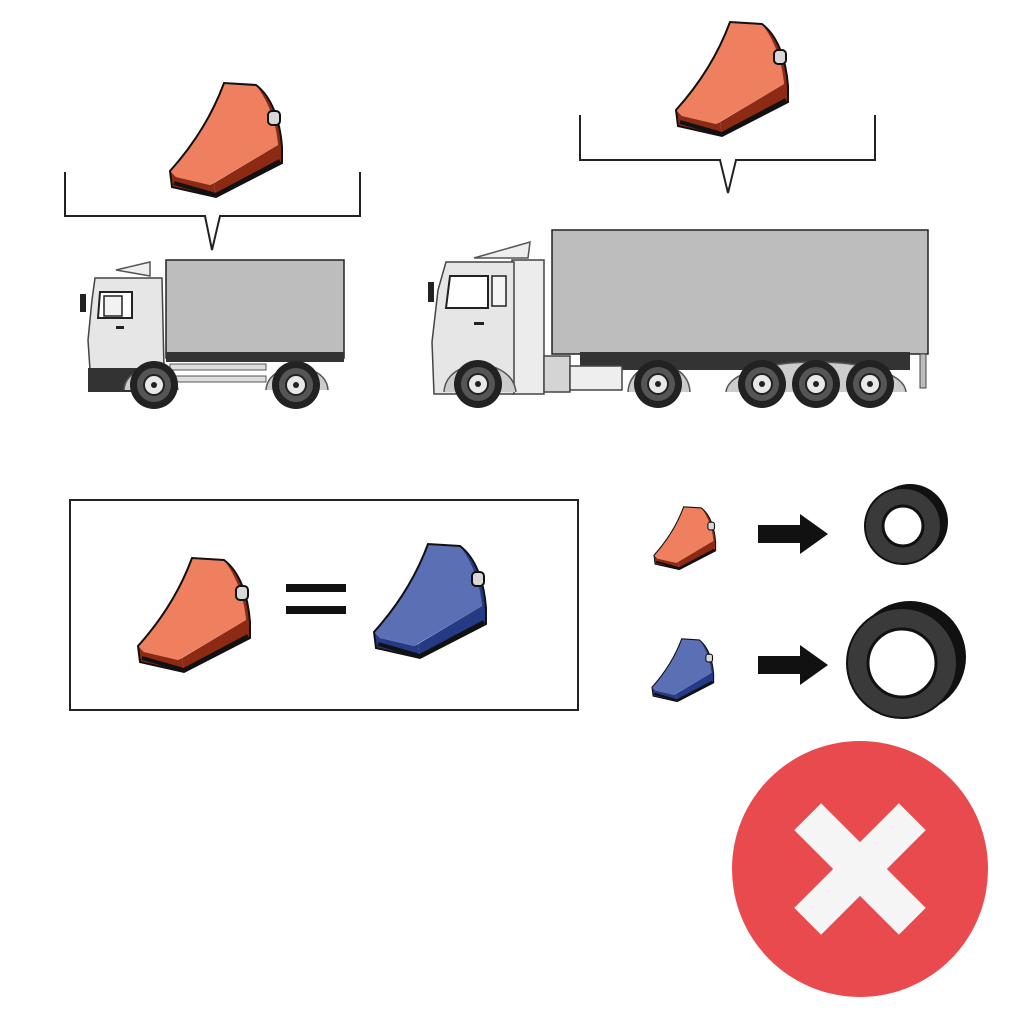 This screenshot has height=1024, width=1024. What do you see at coordinates (212, 334) in the screenshot?
I see `rigid-truck` at bounding box center [212, 334].